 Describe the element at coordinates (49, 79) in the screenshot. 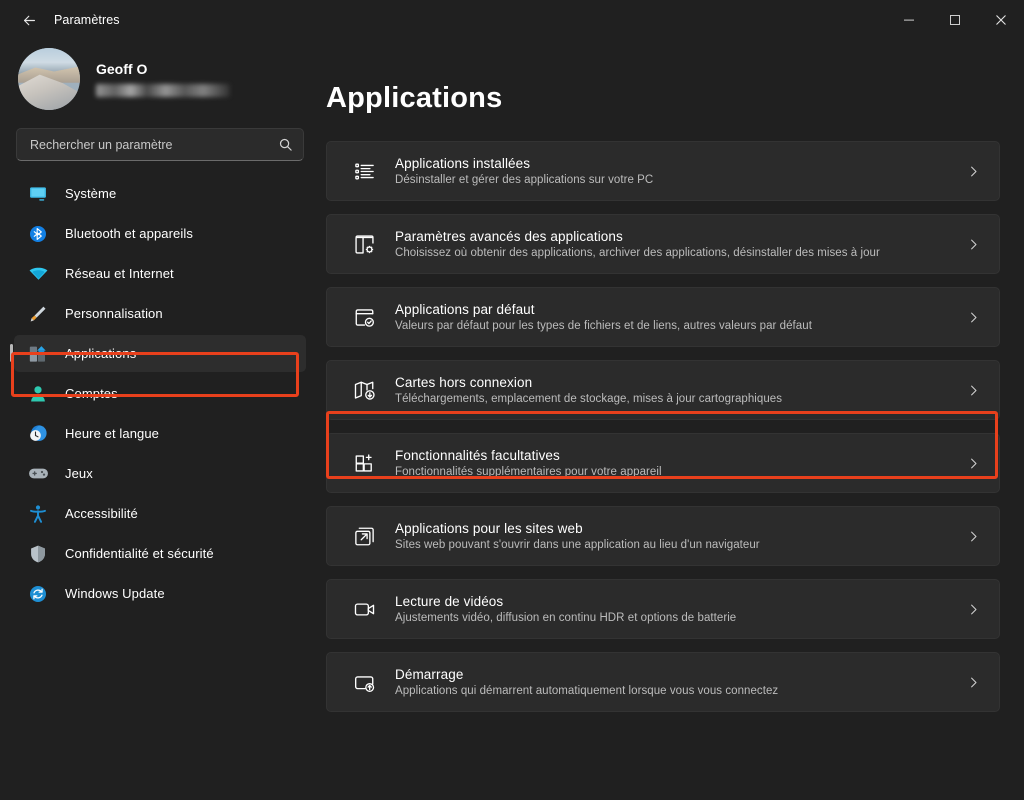

I see `avatar` at that location.